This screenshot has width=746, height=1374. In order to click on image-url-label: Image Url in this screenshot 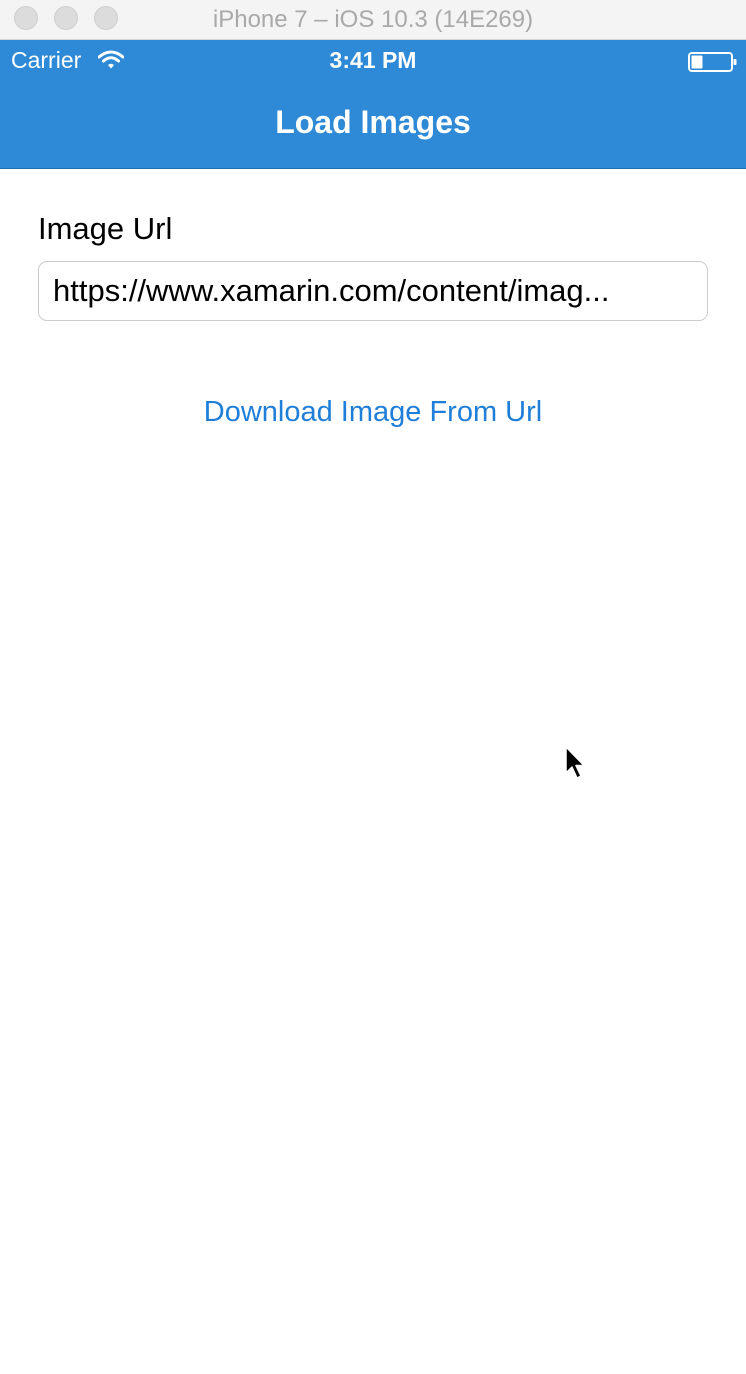, I will do `click(105, 228)`.